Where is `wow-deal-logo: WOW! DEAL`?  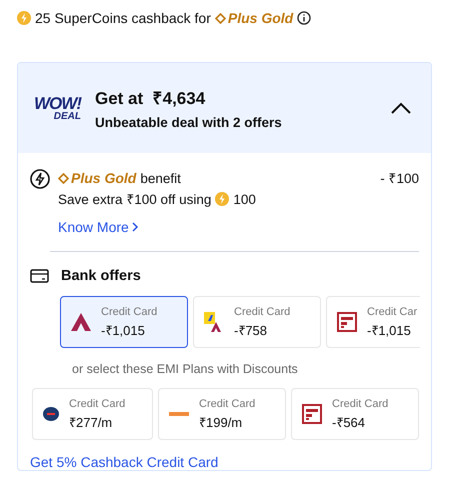 wow-deal-logo: WOW! DEAL is located at coordinates (57, 108).